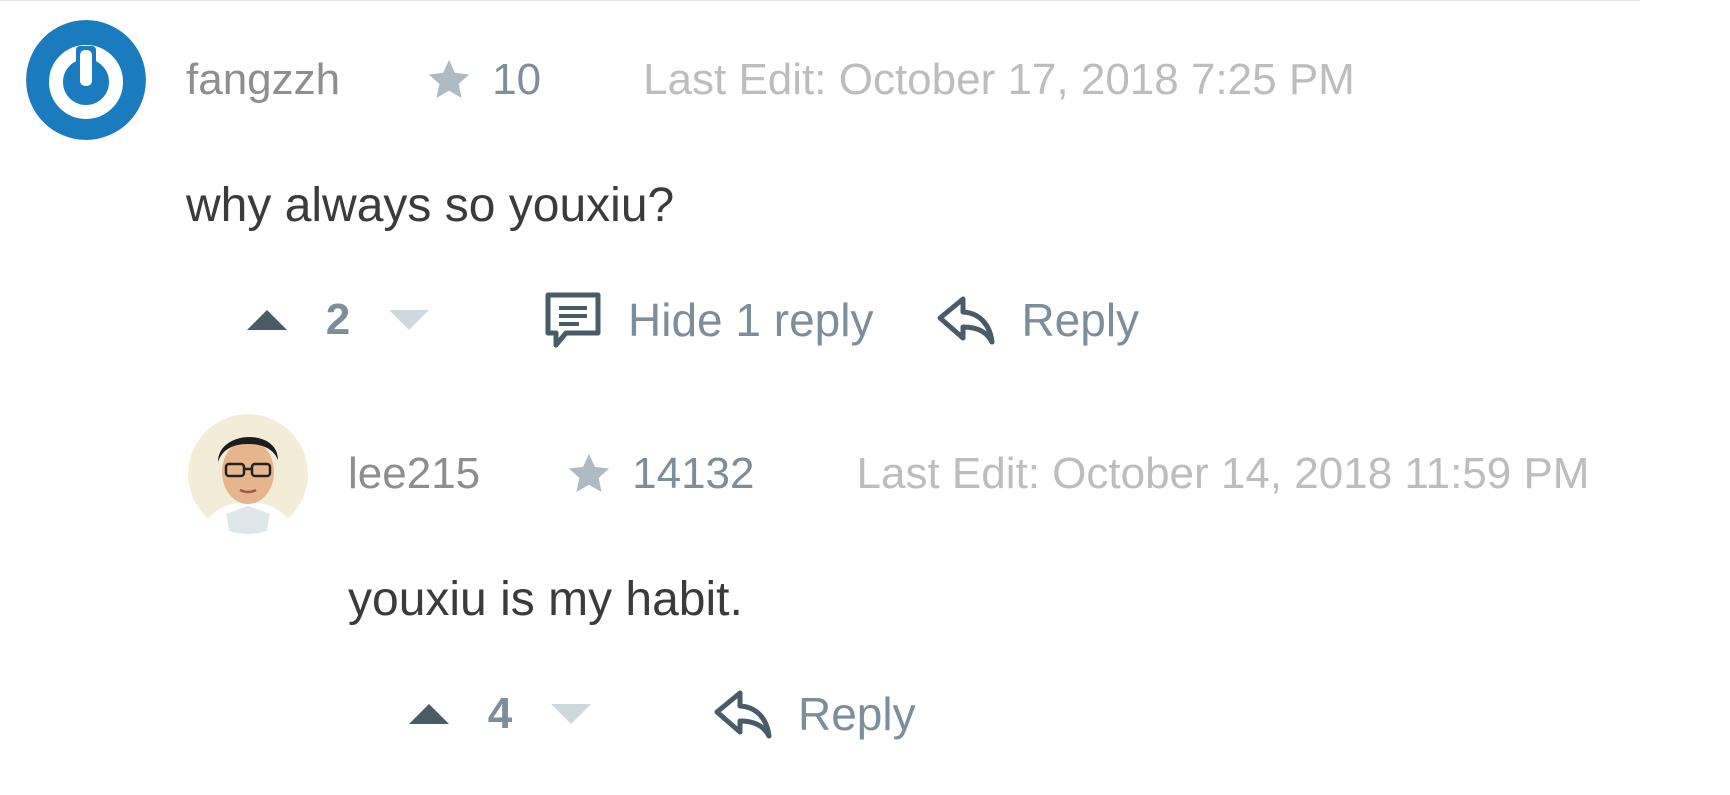 The height and width of the screenshot is (795, 1730). I want to click on toggle-replies-label: Hide 1 reply, so click(751, 320).